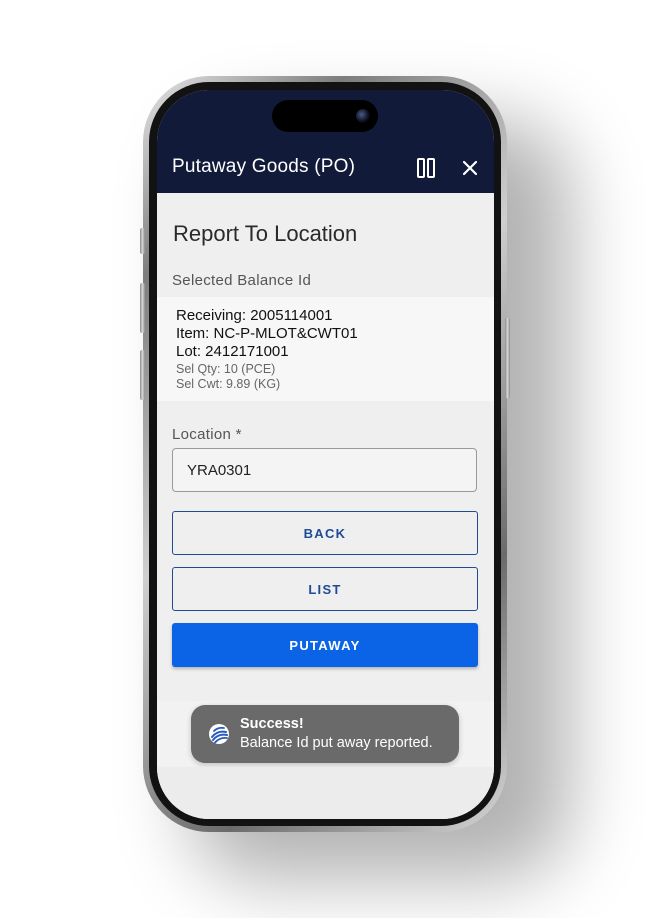 The image size is (646, 918). What do you see at coordinates (325, 734) in the screenshot?
I see `success-toast: Success! Balance Id put away reported.` at bounding box center [325, 734].